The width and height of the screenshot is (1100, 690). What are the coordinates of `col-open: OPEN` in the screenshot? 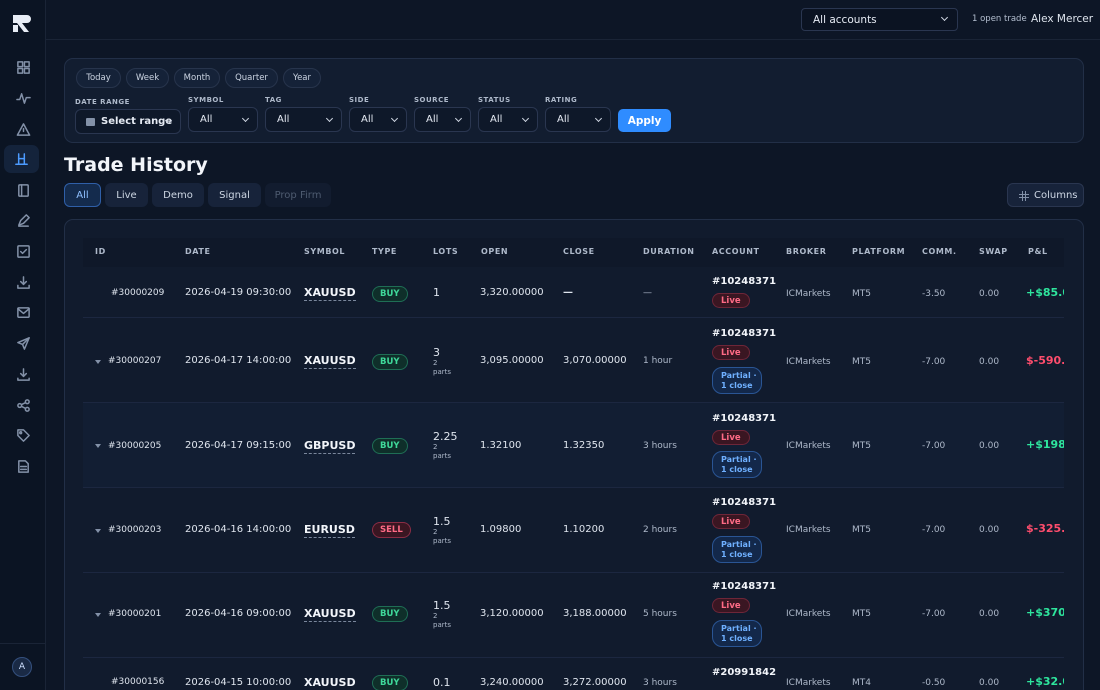 It's located at (494, 251).